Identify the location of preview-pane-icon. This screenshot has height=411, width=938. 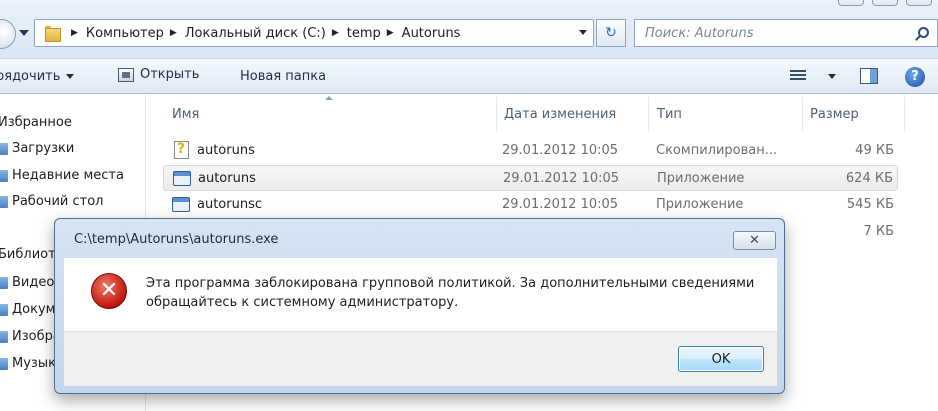
(869, 76).